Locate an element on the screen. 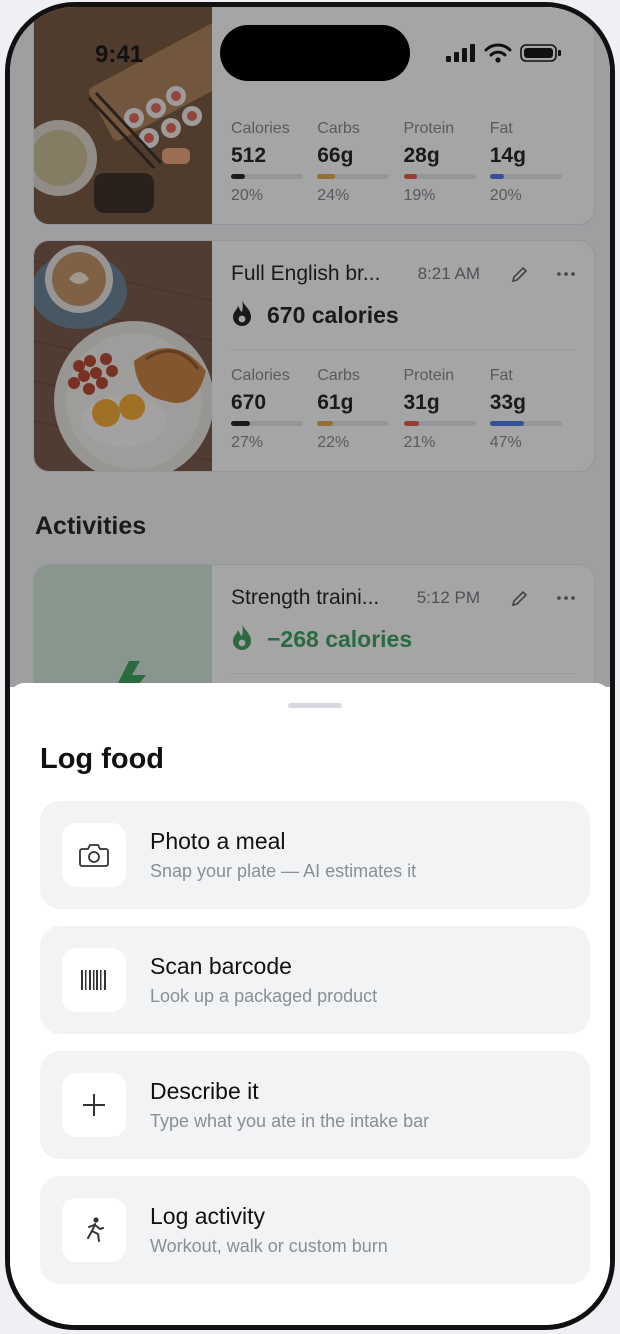 The image size is (620, 1334). option-title: Scan barcode is located at coordinates (221, 966).